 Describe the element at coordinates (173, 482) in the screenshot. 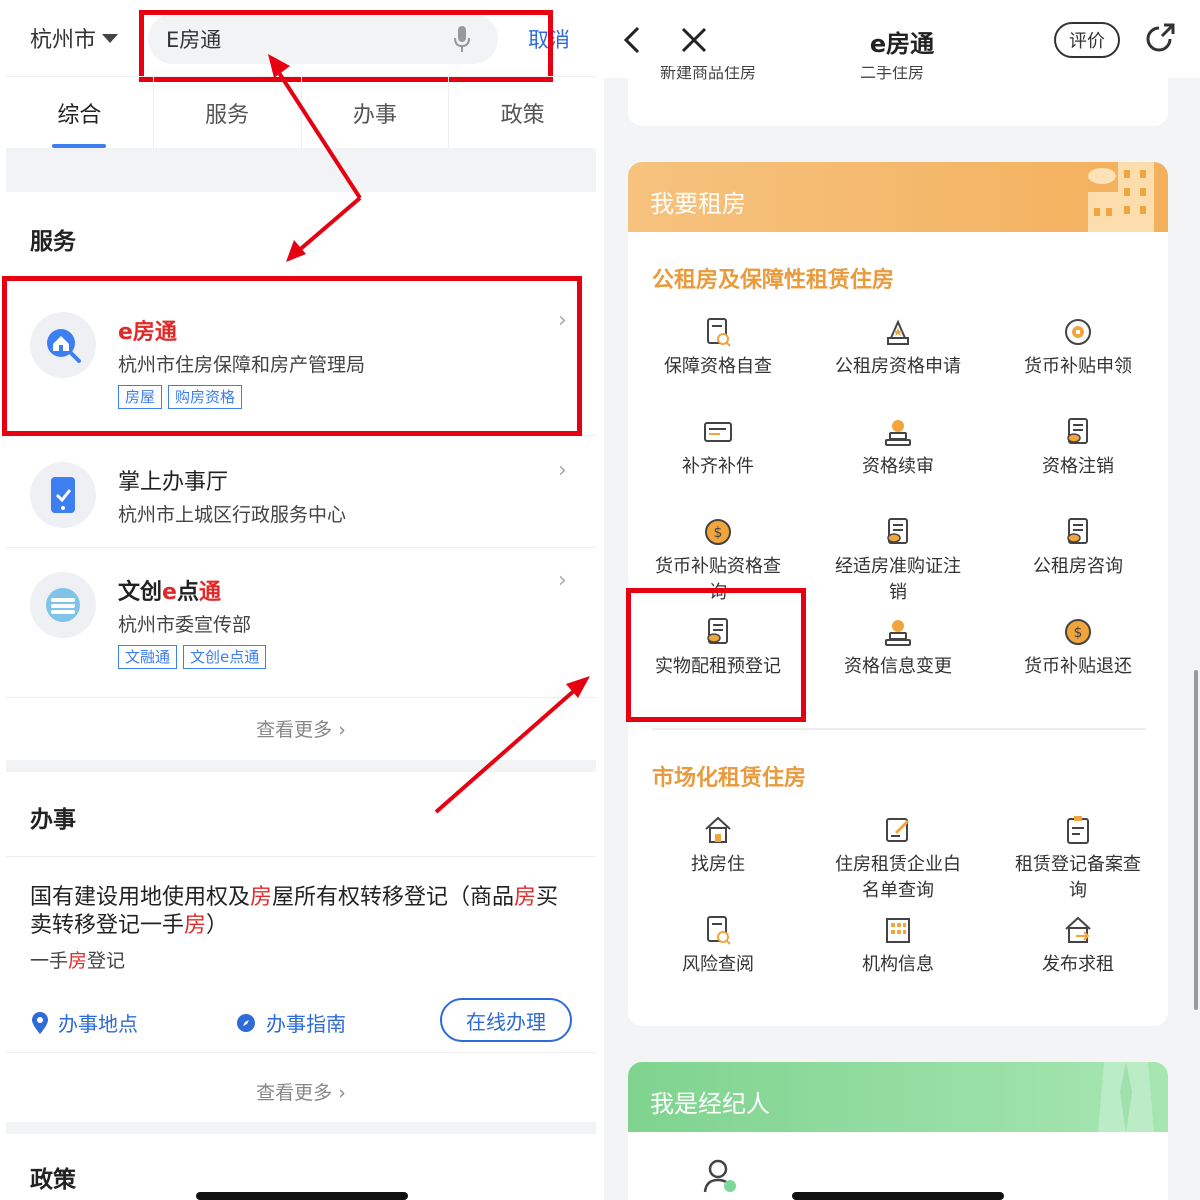

I see `service-title: 掌上办事厅` at that location.